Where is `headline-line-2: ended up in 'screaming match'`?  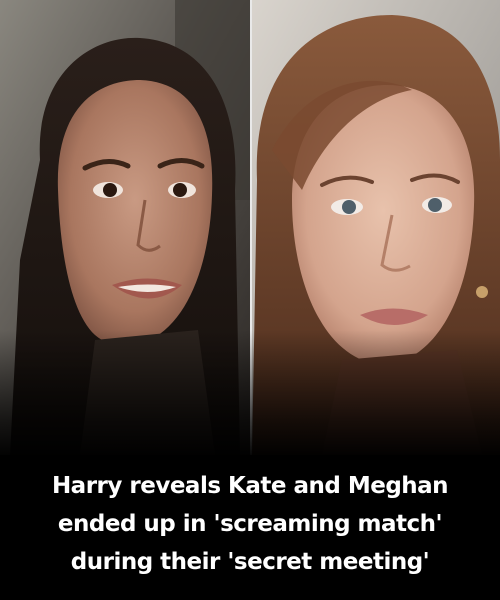
headline-line-2: ended up in 'screaming match' is located at coordinates (250, 524).